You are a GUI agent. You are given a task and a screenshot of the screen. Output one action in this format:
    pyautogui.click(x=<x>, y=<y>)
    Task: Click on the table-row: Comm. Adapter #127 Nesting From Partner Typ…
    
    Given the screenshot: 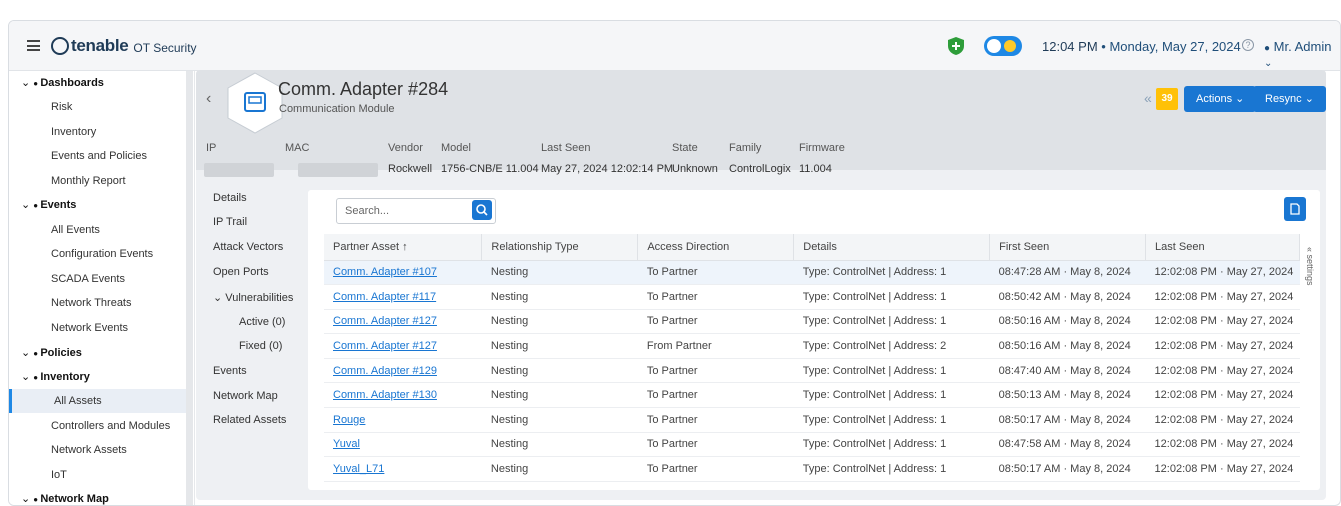 What is the action you would take?
    pyautogui.click(x=812, y=346)
    